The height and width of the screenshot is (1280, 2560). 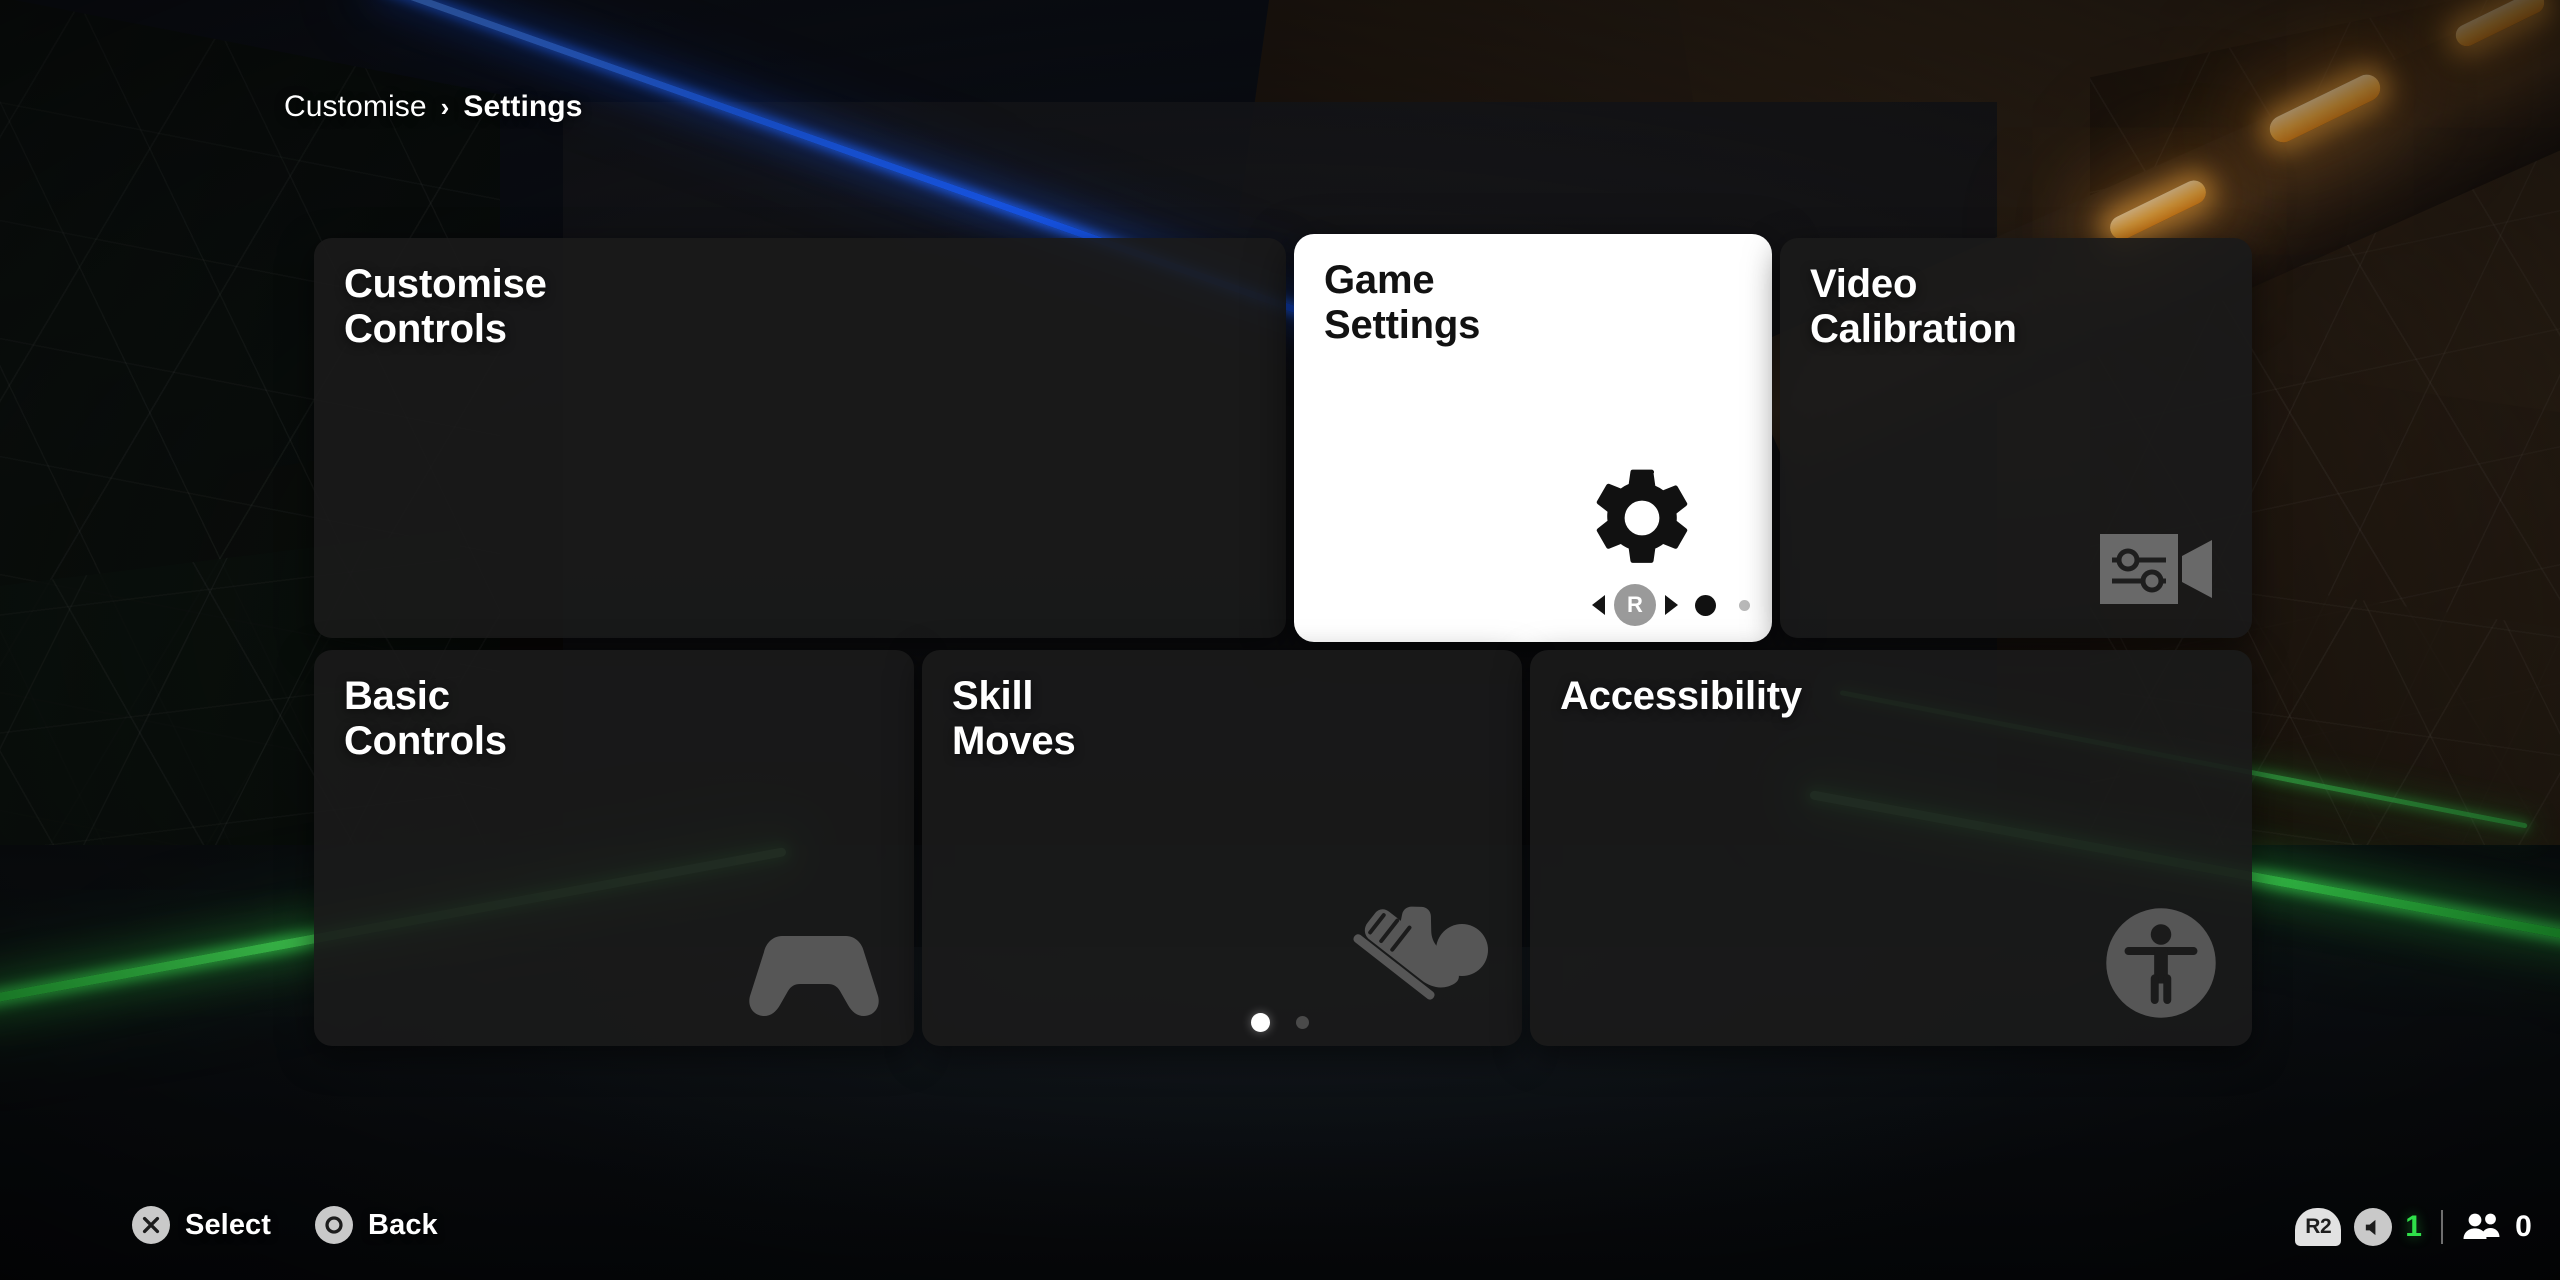 I want to click on card-page-dot-active, so click(x=1705, y=605).